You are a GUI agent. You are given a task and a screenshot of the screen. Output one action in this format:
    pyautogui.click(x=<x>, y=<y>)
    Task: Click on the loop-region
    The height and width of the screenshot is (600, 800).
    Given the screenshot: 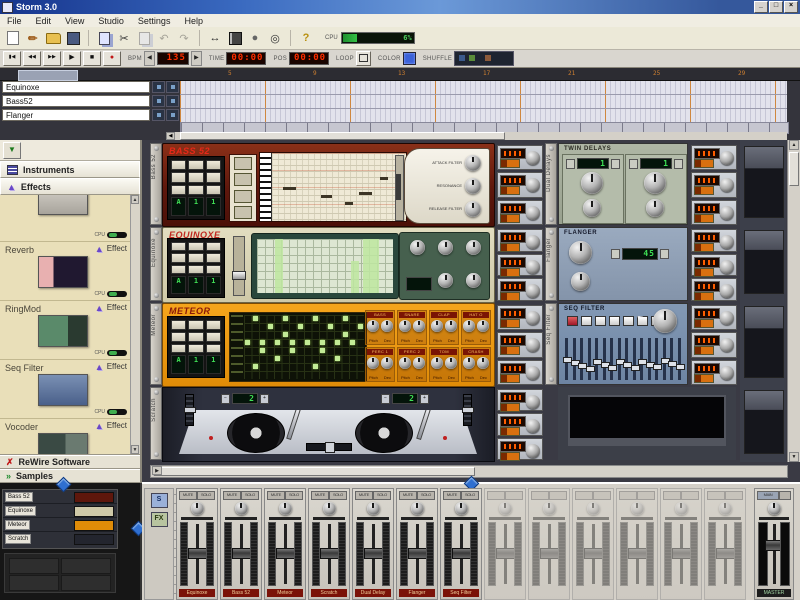 What is the action you would take?
    pyautogui.click(x=48, y=75)
    